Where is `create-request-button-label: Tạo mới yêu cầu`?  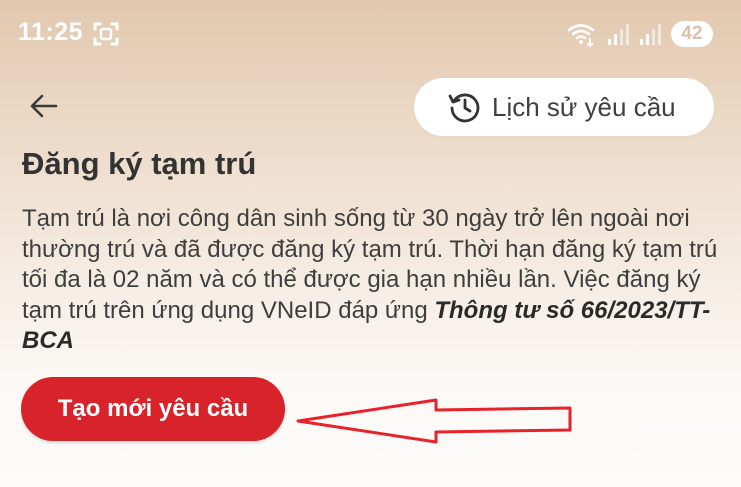 create-request-button-label: Tạo mới yêu cầu is located at coordinates (153, 408).